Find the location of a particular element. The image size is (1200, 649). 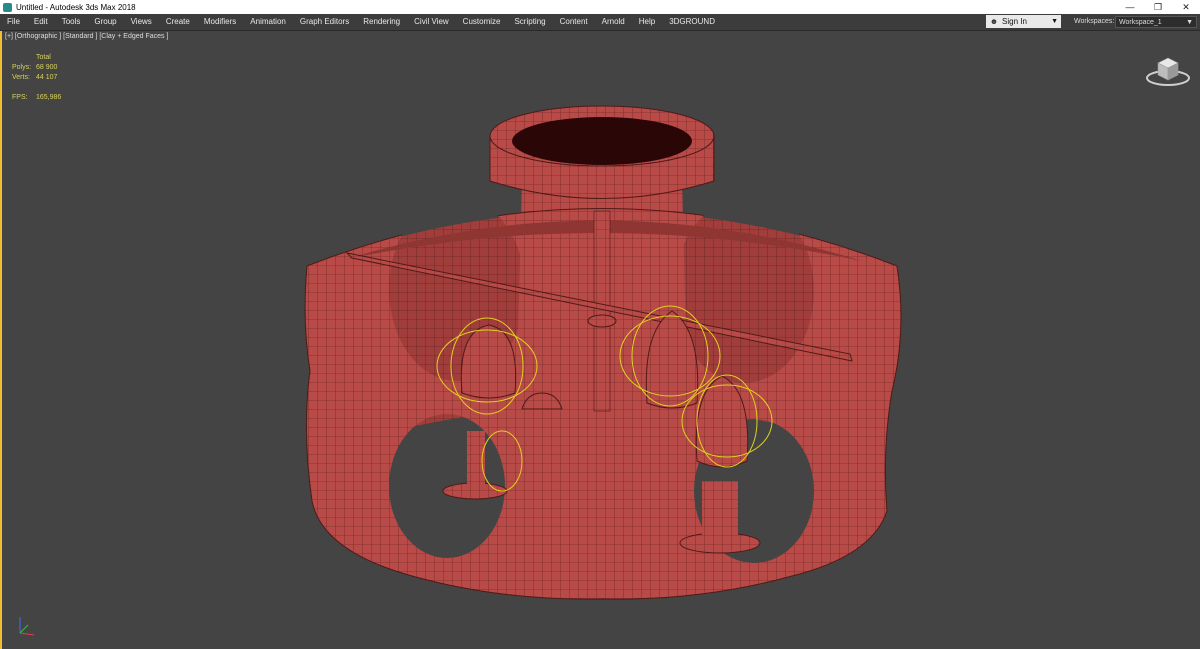

workspace-value: Workspace_1 is located at coordinates (1140, 22).